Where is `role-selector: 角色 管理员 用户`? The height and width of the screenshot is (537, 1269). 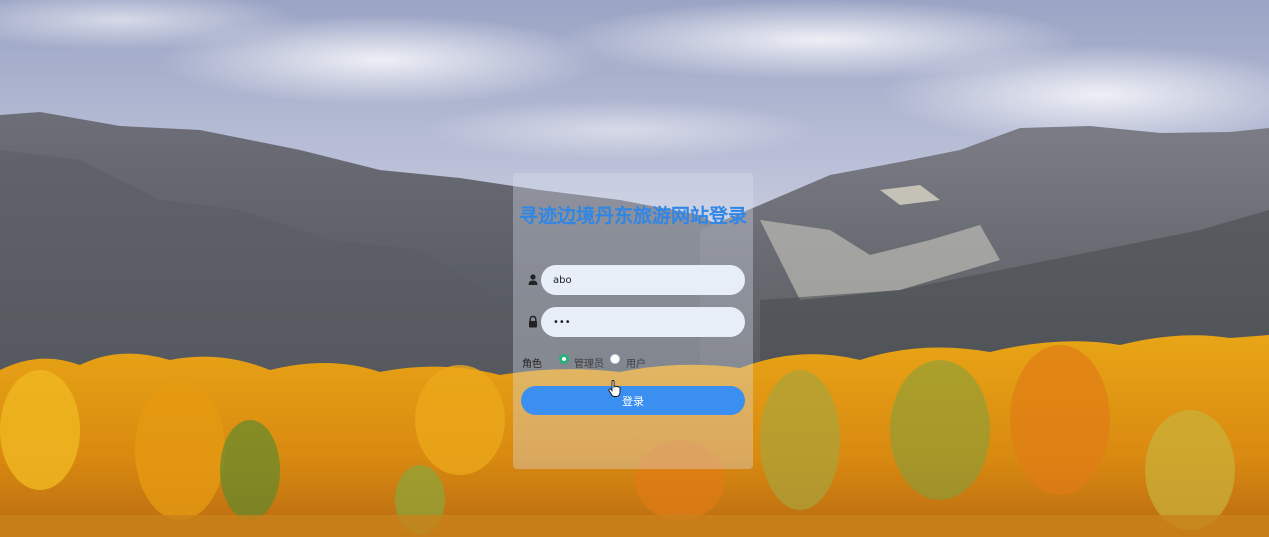 role-selector: 角色 管理员 用户 is located at coordinates (633, 361).